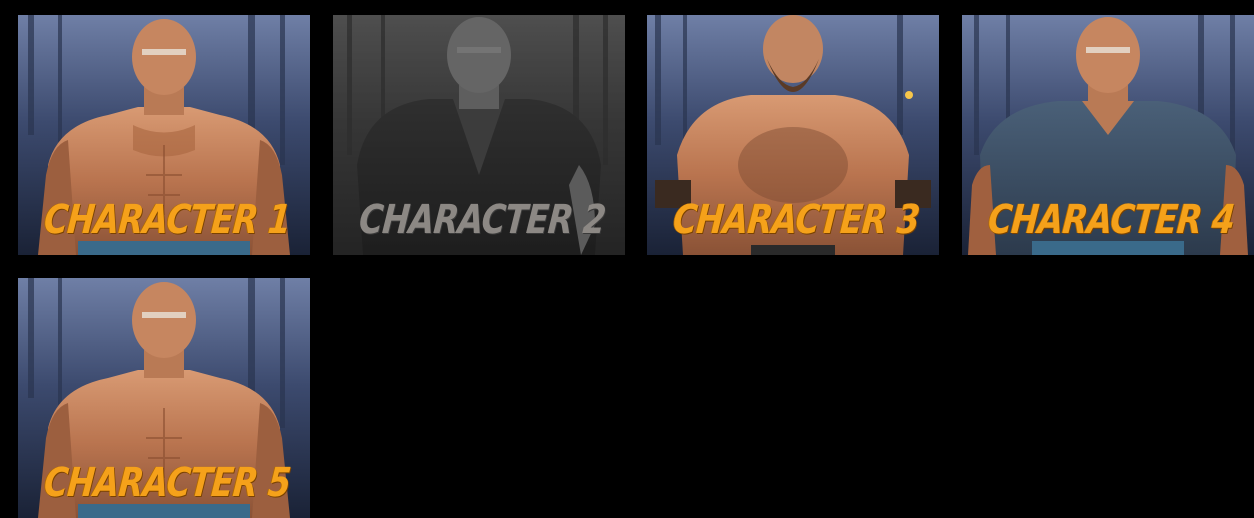 The image size is (1254, 518). Describe the element at coordinates (793, 135) in the screenshot. I see `character-card-3: CHARACTER 3` at that location.